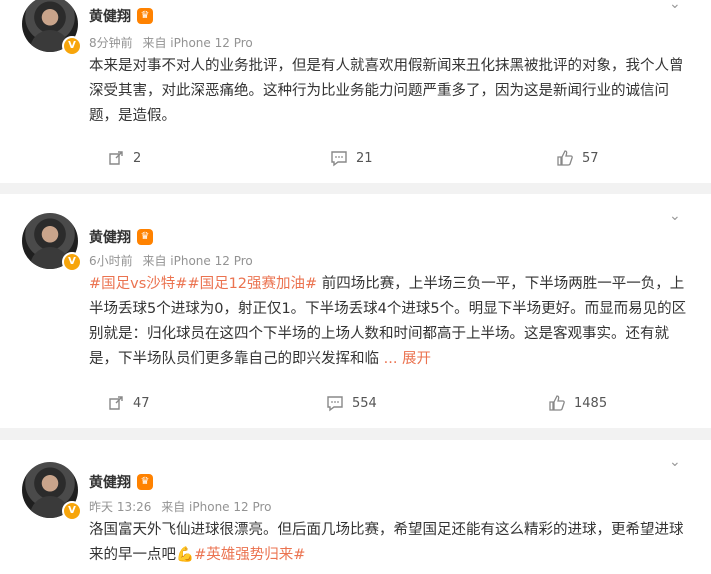  I want to click on post-actions: 2 21 57, so click(355, 161).